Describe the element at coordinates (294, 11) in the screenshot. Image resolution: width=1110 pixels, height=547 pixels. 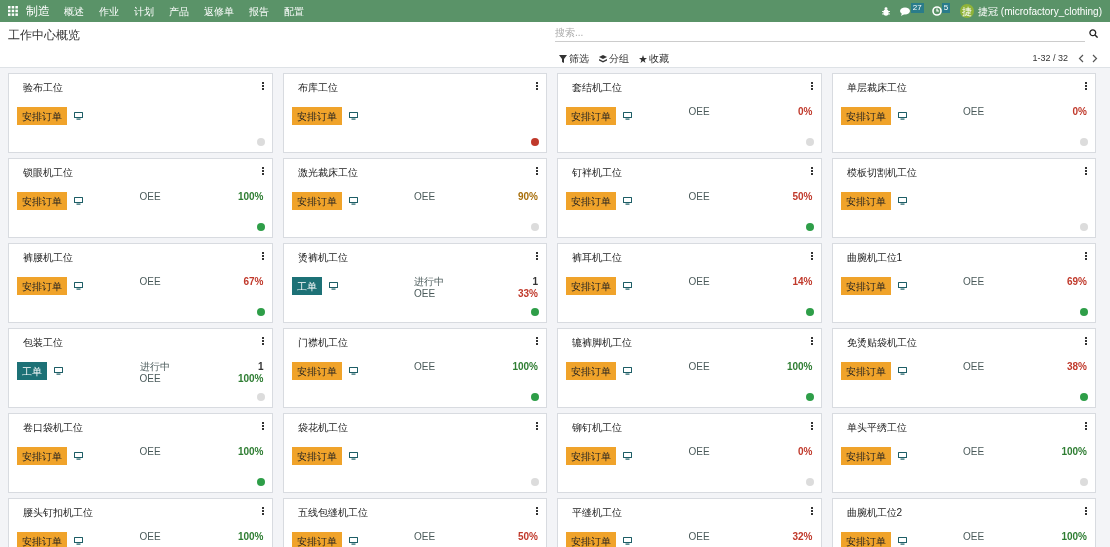
I see `menu-item: 配置` at that location.